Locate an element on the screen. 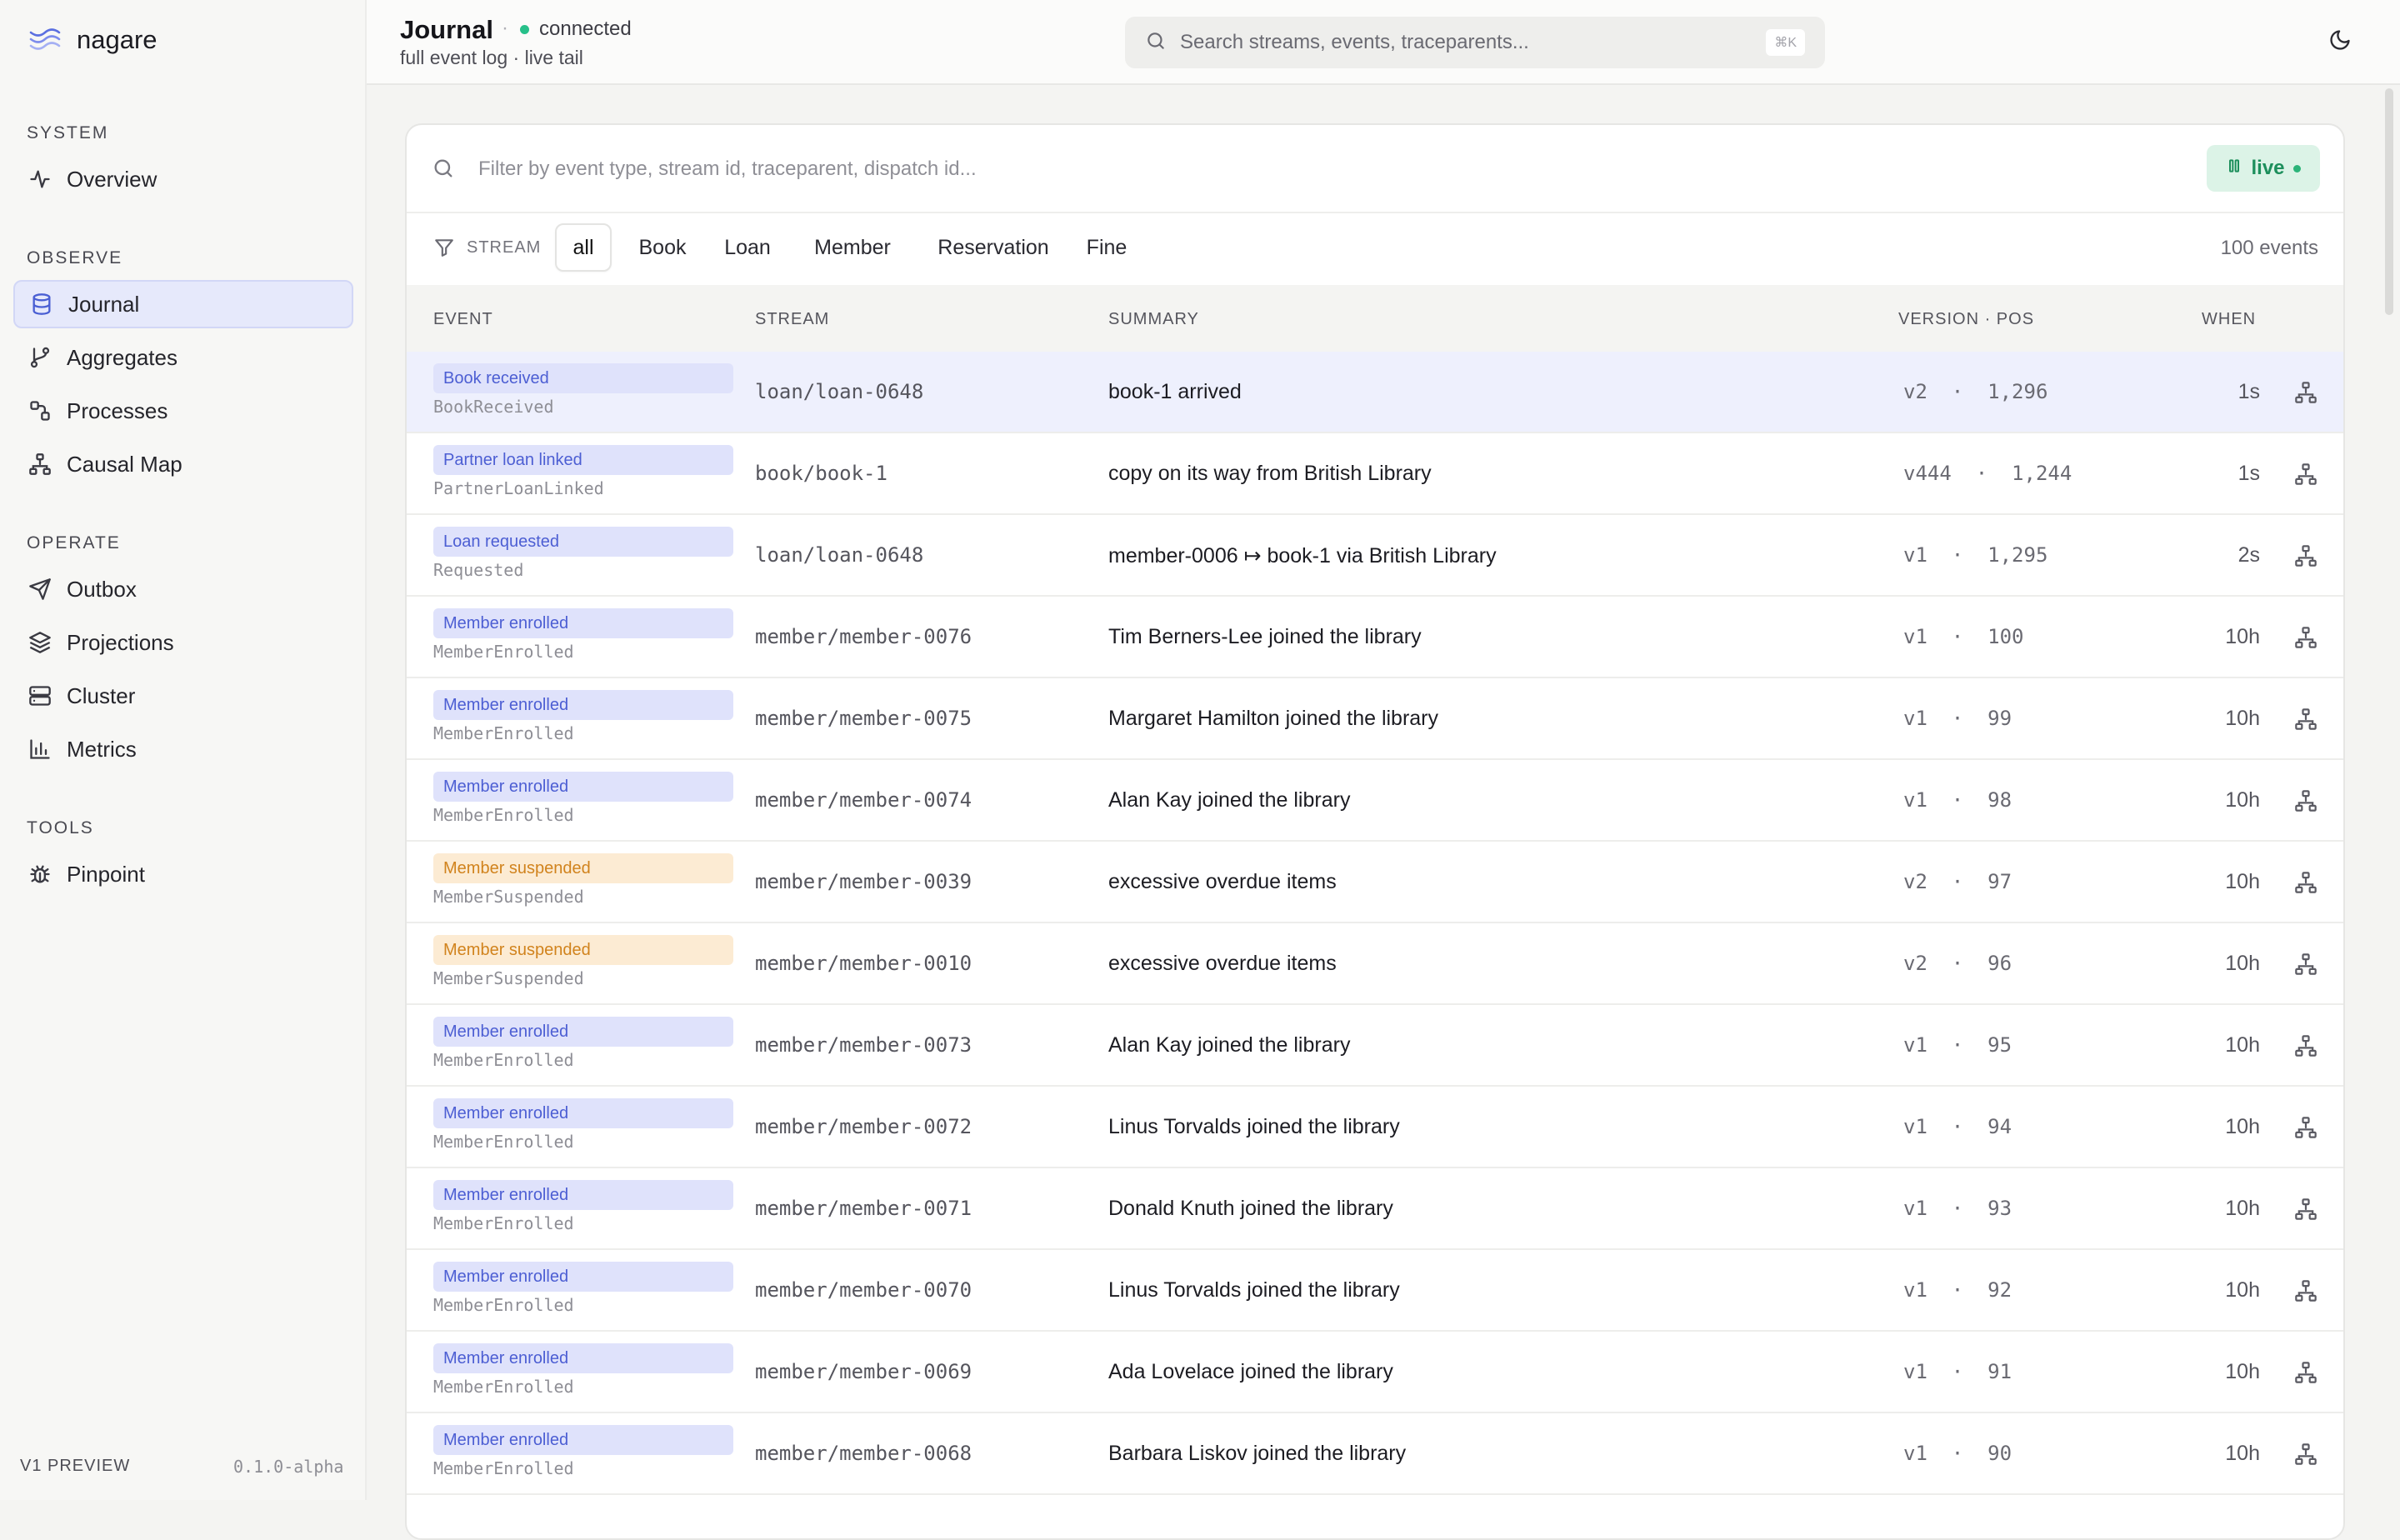  stream-id: book/book-1 is located at coordinates (821, 473).